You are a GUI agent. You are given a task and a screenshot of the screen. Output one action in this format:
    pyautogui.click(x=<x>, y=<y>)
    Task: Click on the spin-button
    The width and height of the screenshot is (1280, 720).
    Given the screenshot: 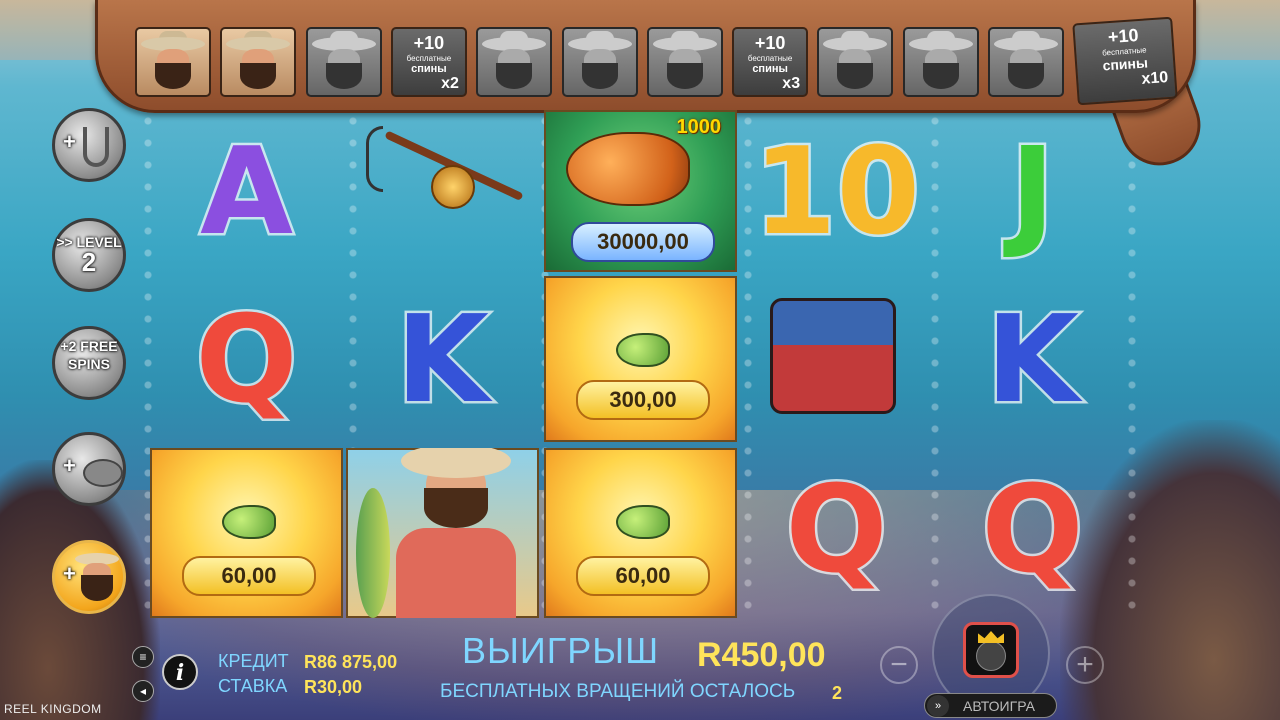 What is the action you would take?
    pyautogui.click(x=991, y=650)
    